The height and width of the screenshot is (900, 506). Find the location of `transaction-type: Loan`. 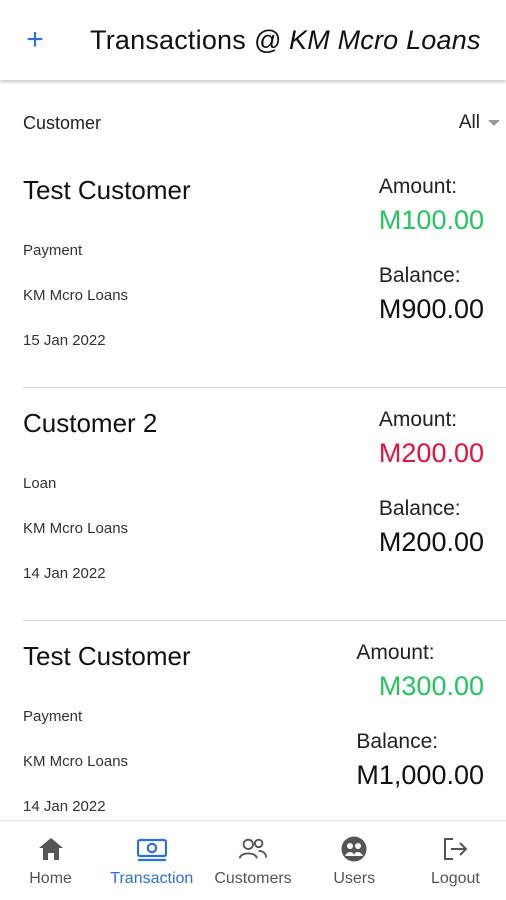

transaction-type: Loan is located at coordinates (40, 483).